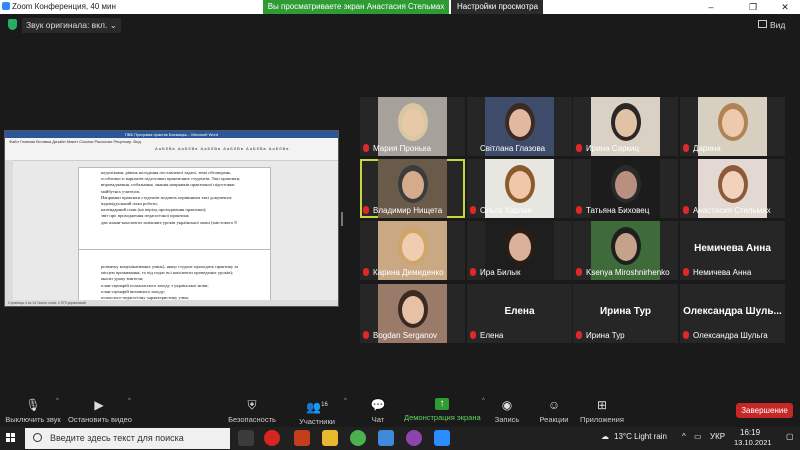 The height and width of the screenshot is (450, 800). I want to click on participant-tile: Татьяна Биховец, so click(625, 188).